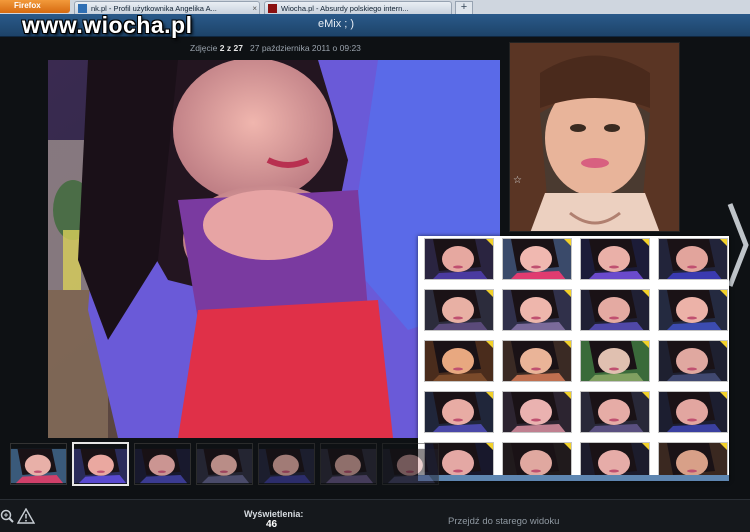 This screenshot has width=750, height=532. I want to click on album-title: eMix ; ), so click(336, 24).